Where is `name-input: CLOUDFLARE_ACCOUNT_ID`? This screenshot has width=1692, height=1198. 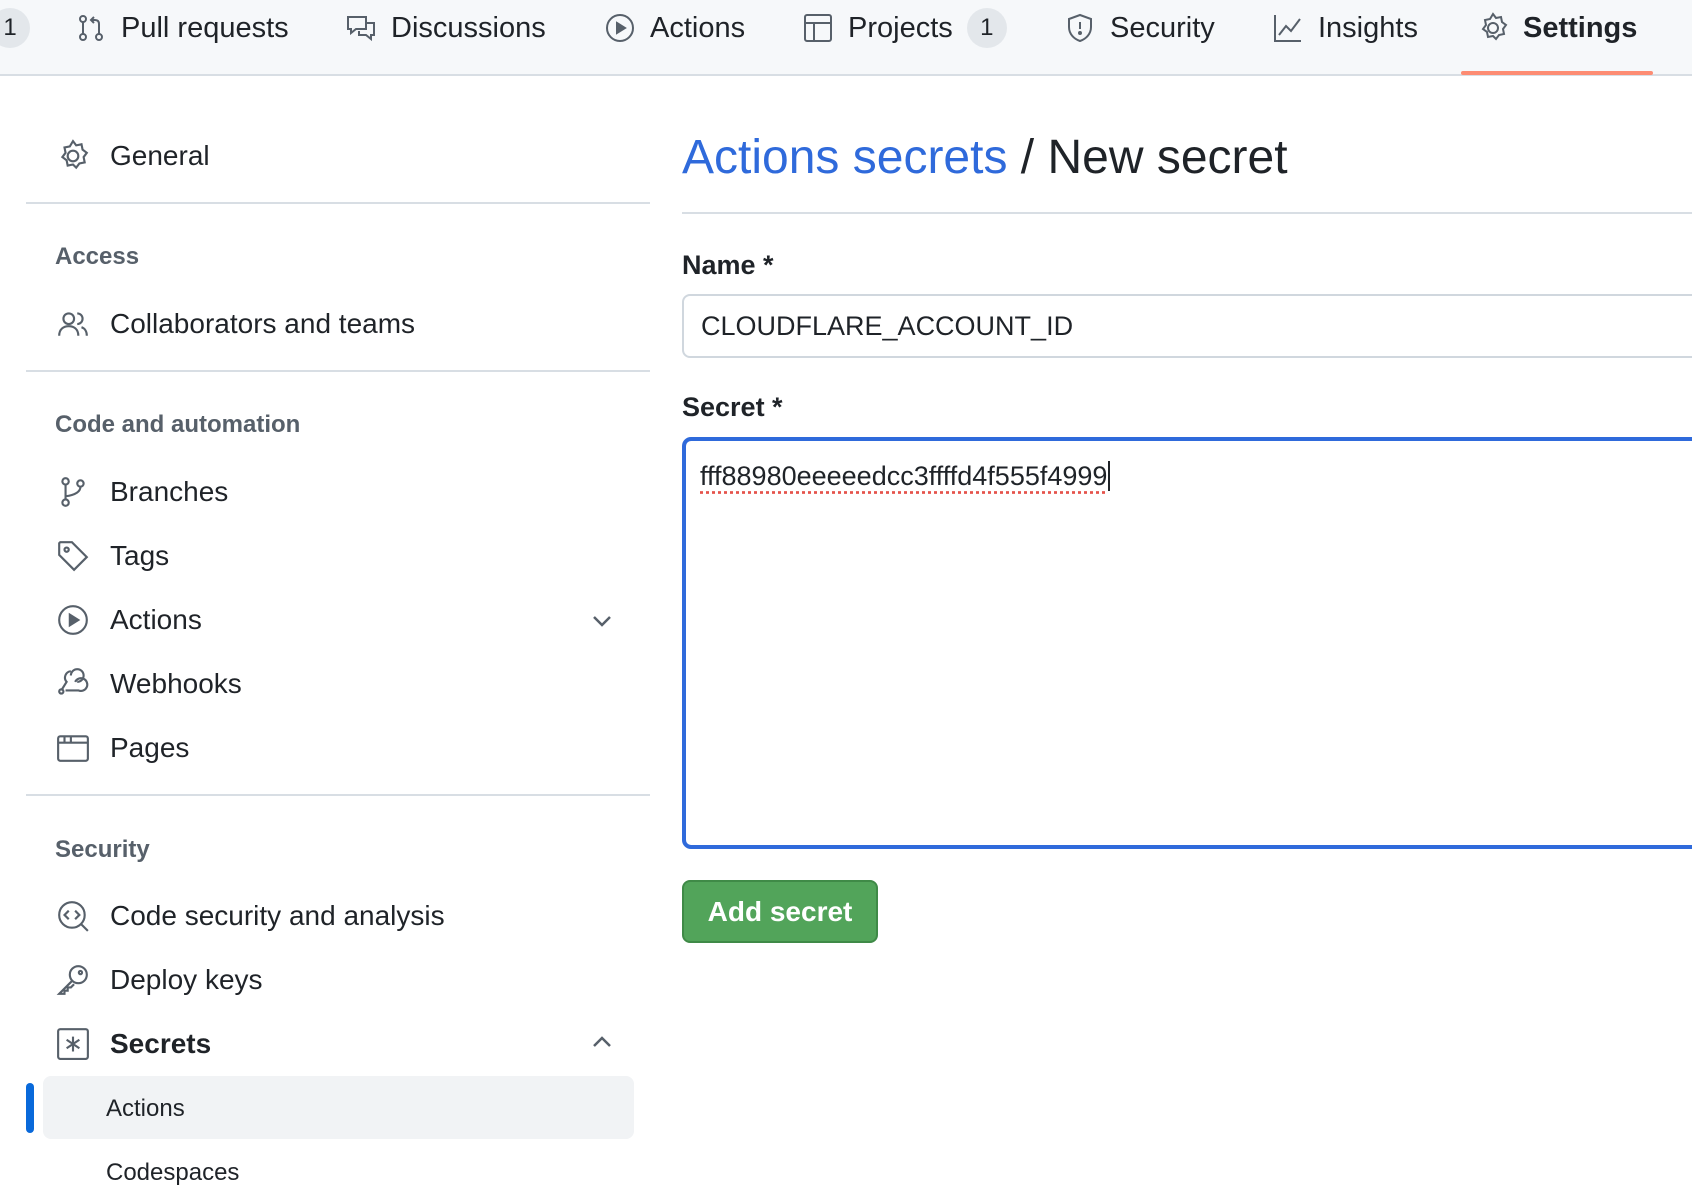 name-input: CLOUDFLARE_ACCOUNT_ID is located at coordinates (1187, 326).